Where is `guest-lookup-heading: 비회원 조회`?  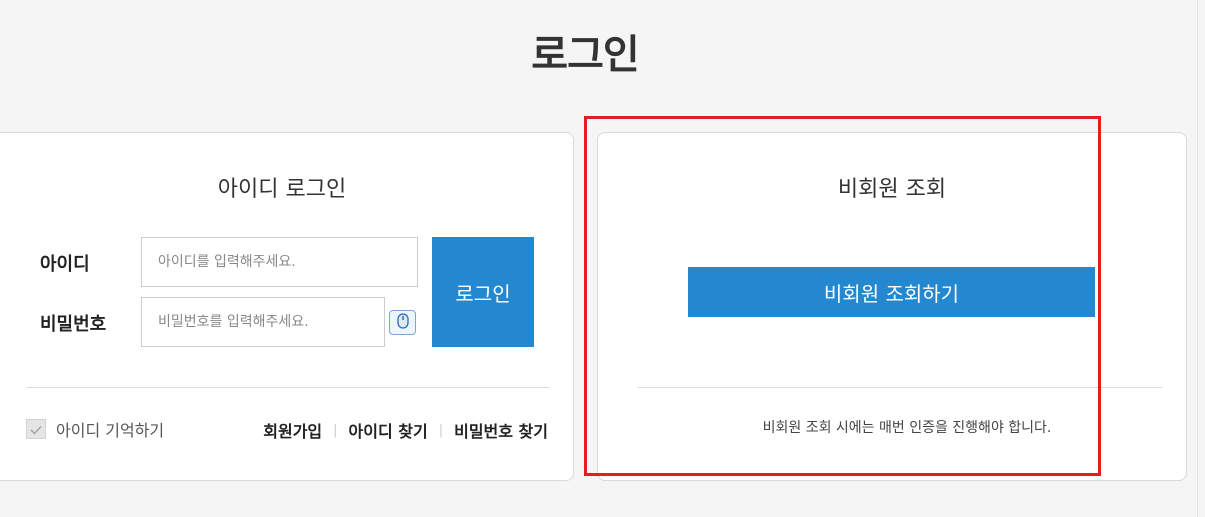
guest-lookup-heading: 비회원 조회 is located at coordinates (892, 189).